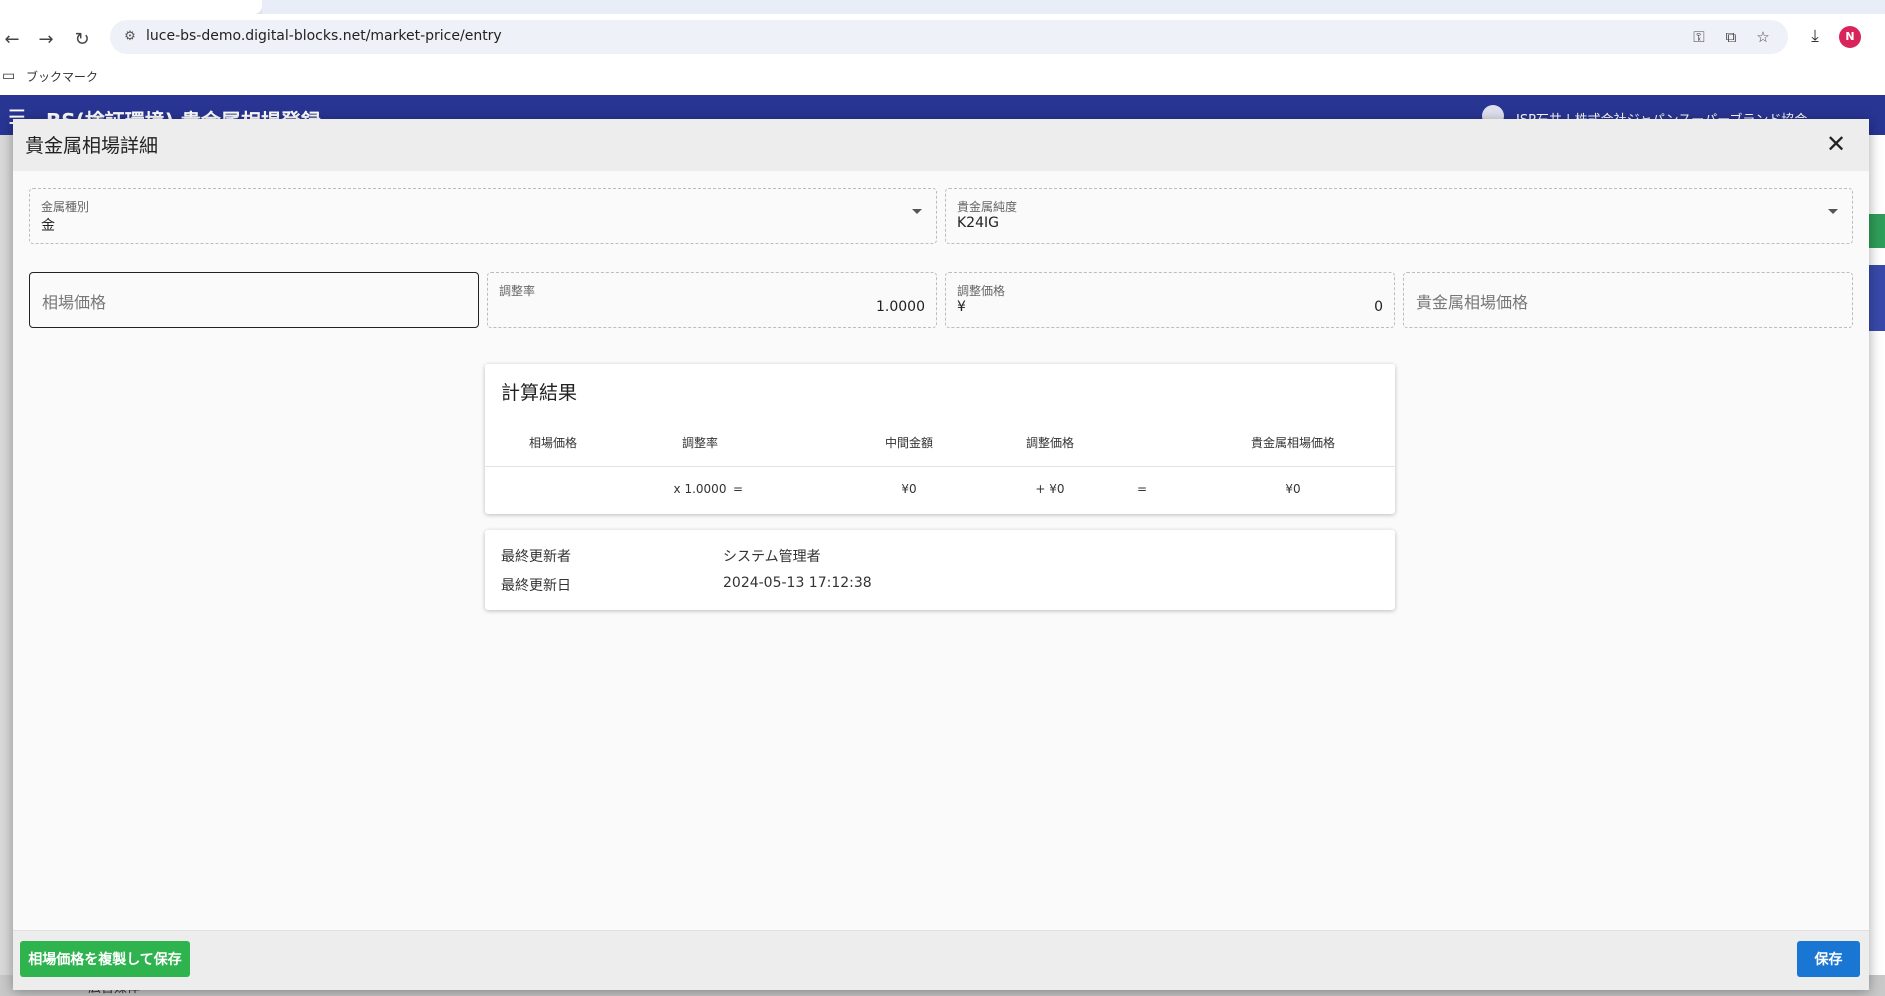  I want to click on adjust-rate-input: 調整率 1.0000, so click(712, 300).